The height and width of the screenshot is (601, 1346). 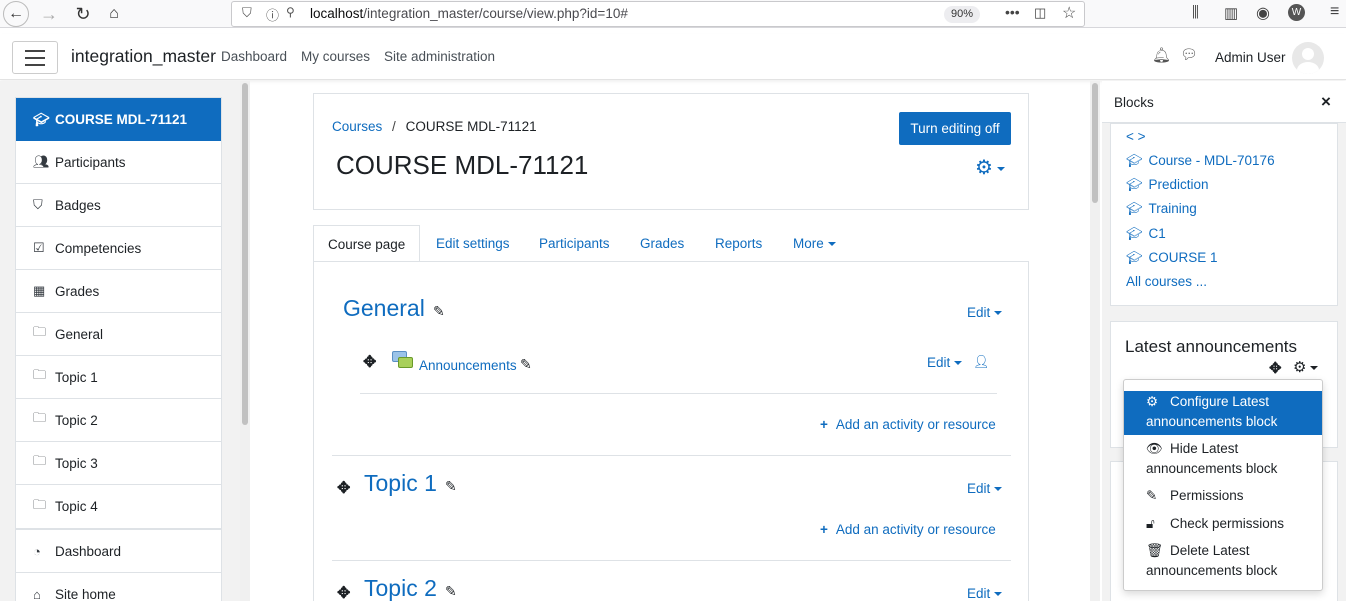 I want to click on dashboard-icon: ◔, so click(x=37, y=551).